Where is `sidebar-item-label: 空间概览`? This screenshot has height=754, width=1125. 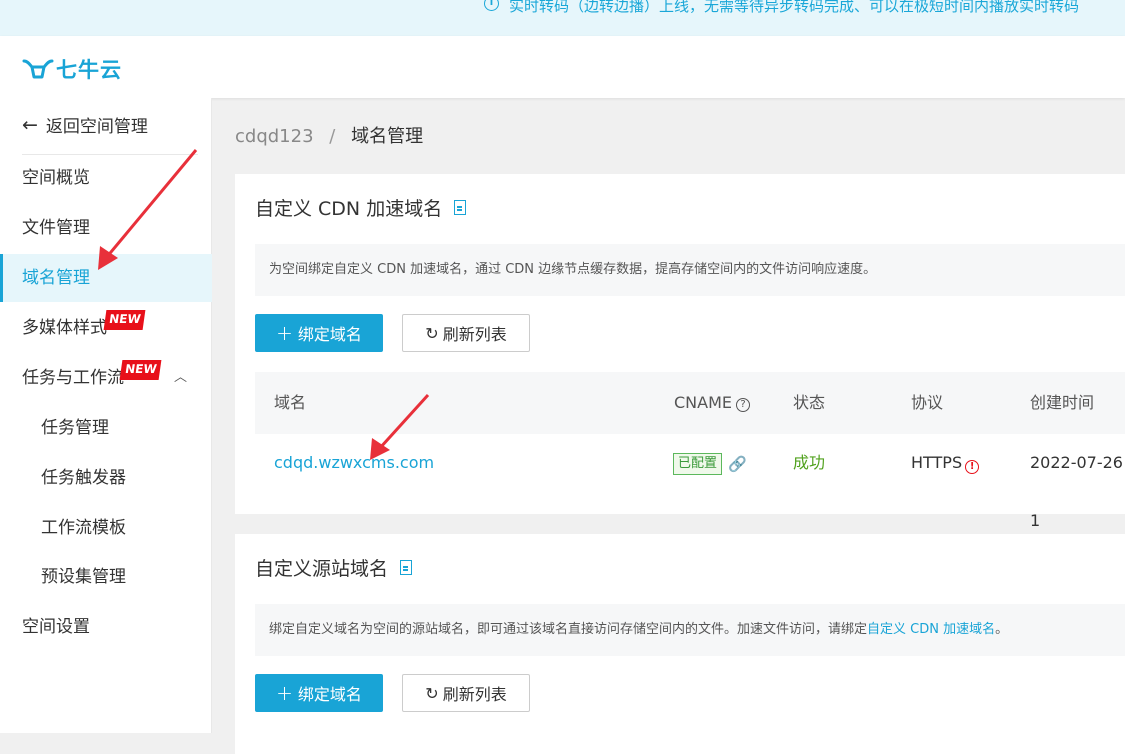 sidebar-item-label: 空间概览 is located at coordinates (56, 178).